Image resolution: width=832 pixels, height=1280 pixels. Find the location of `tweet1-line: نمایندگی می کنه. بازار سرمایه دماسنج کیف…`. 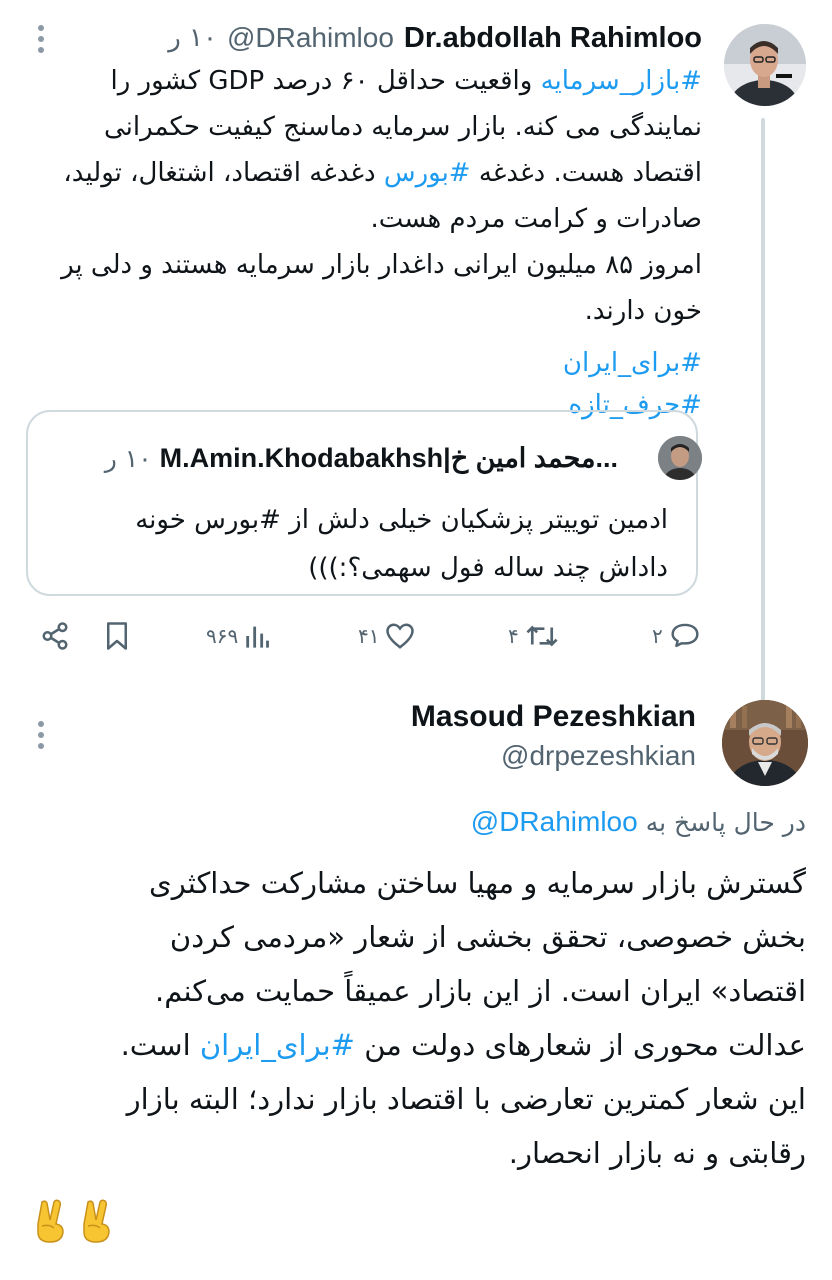

tweet1-line: نمایندگی می کنه. بازار سرمایه دماسنج کیف… is located at coordinates (402, 127).